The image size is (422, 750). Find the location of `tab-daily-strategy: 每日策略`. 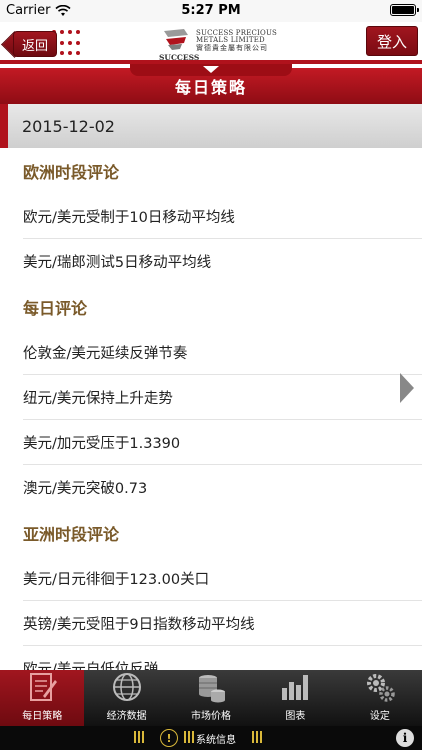

tab-daily-strategy: 每日策略 is located at coordinates (42, 698).